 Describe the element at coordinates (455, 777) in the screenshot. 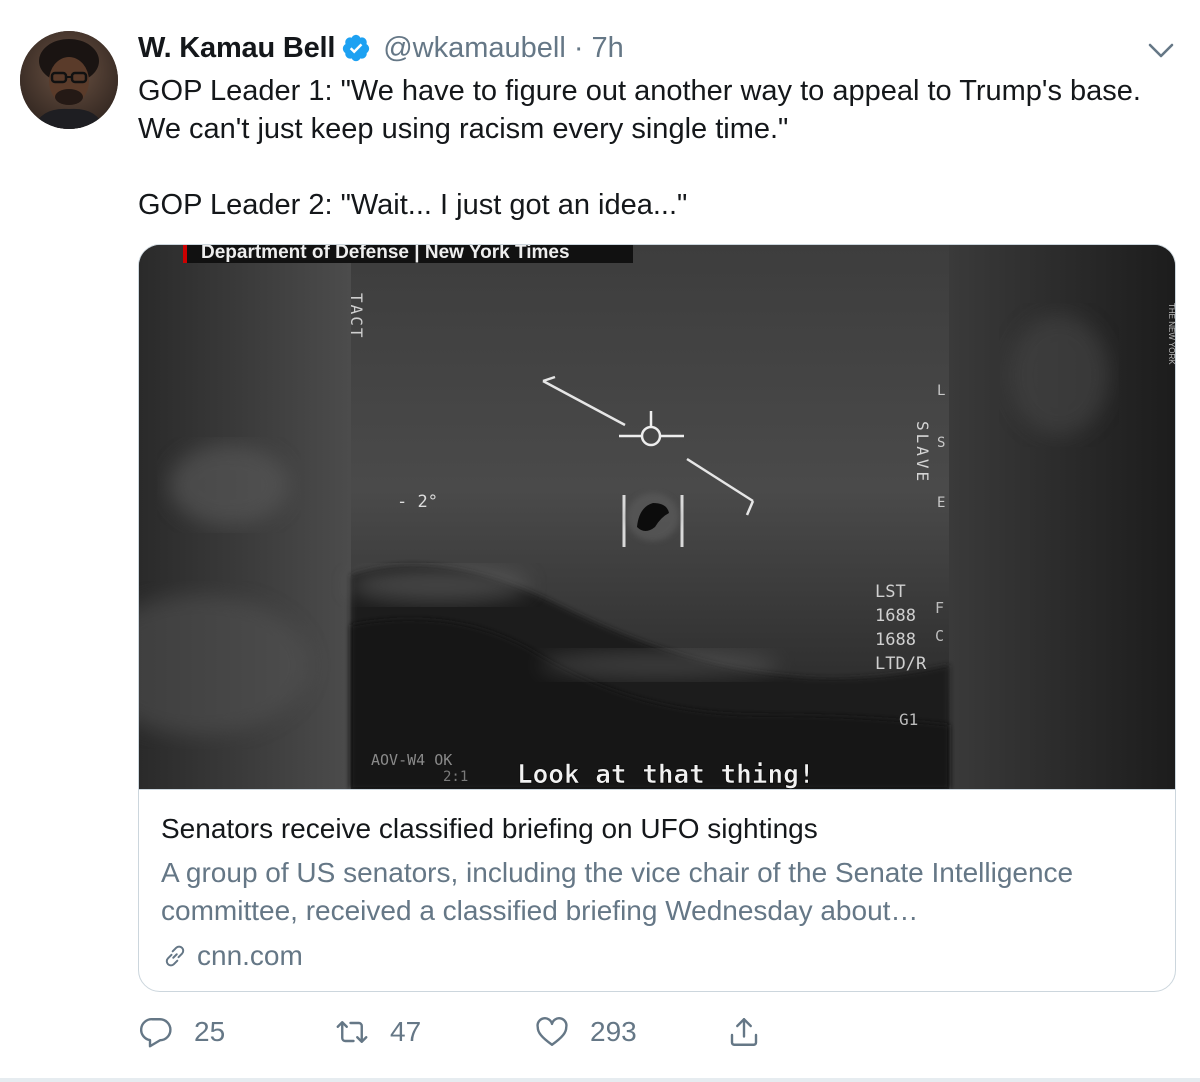

I see `hud-bottom-left-2: 2:1` at that location.